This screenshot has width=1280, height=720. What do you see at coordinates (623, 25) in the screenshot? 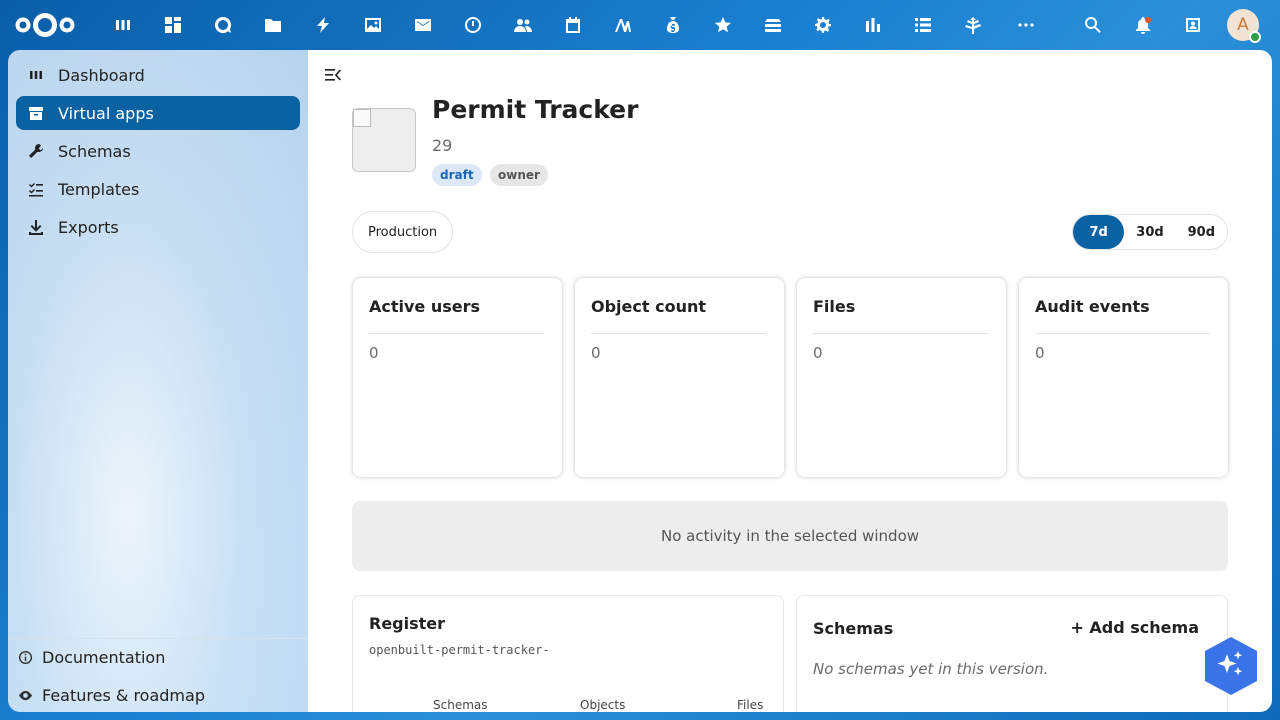
I see `signature-icon` at bounding box center [623, 25].